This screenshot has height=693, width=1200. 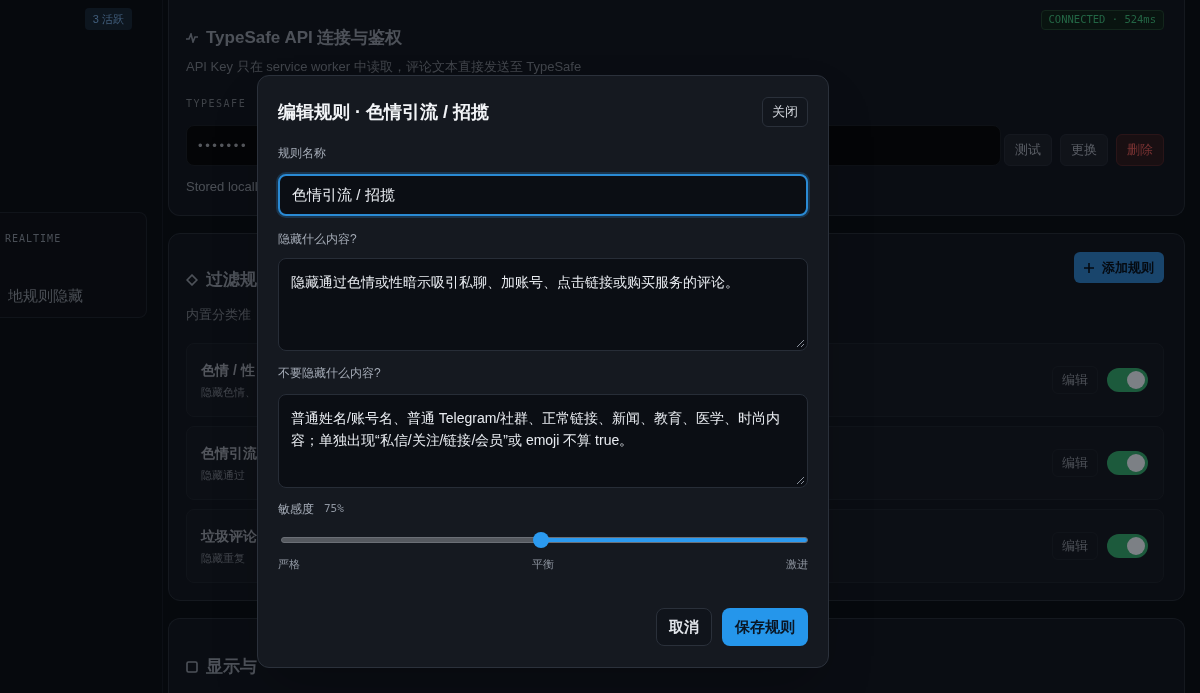 I want to click on slider-scale-label: 平衡, so click(x=543, y=564).